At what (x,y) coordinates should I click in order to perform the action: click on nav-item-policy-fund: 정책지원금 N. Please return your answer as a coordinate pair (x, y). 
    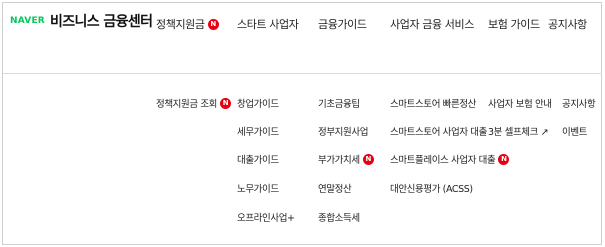
    Looking at the image, I should click on (187, 24).